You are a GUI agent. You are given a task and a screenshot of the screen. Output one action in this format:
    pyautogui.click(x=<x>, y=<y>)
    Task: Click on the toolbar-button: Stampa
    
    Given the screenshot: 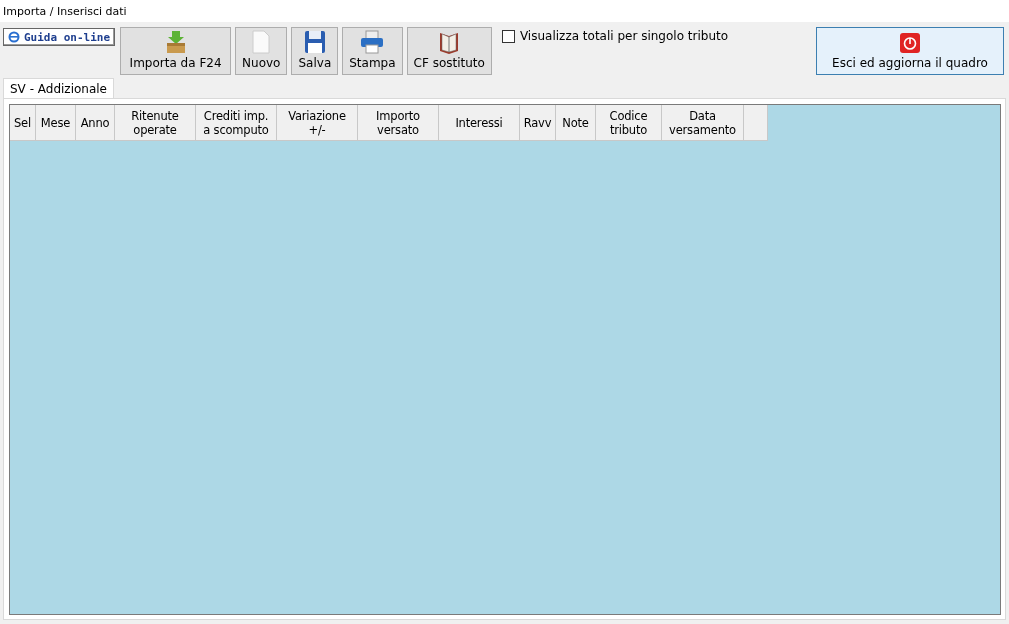 What is the action you would take?
    pyautogui.click(x=372, y=51)
    